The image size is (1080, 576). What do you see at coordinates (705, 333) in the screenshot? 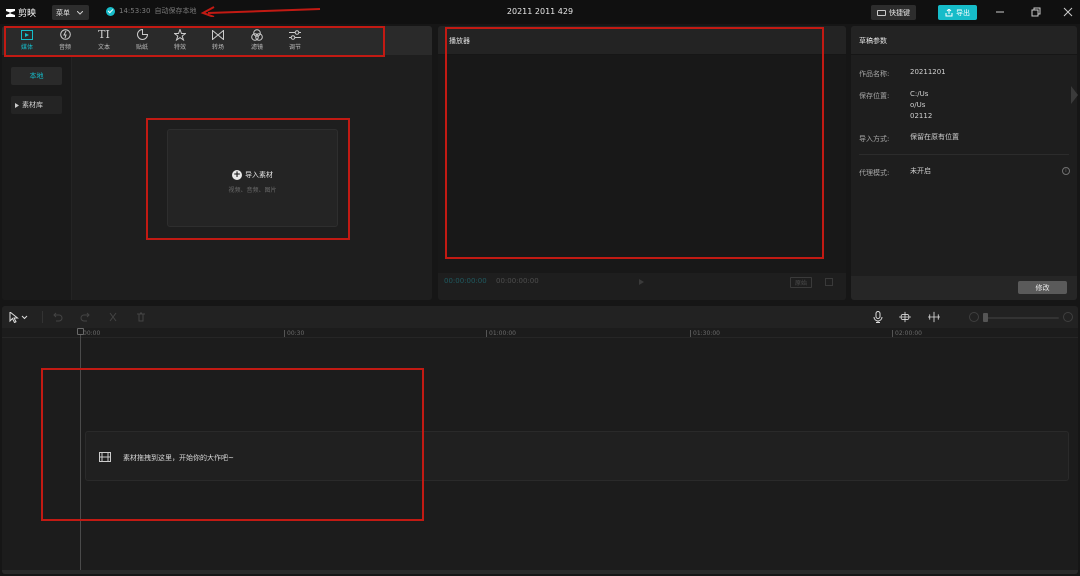
I see `ruler-tick: 01:30:00` at bounding box center [705, 333].